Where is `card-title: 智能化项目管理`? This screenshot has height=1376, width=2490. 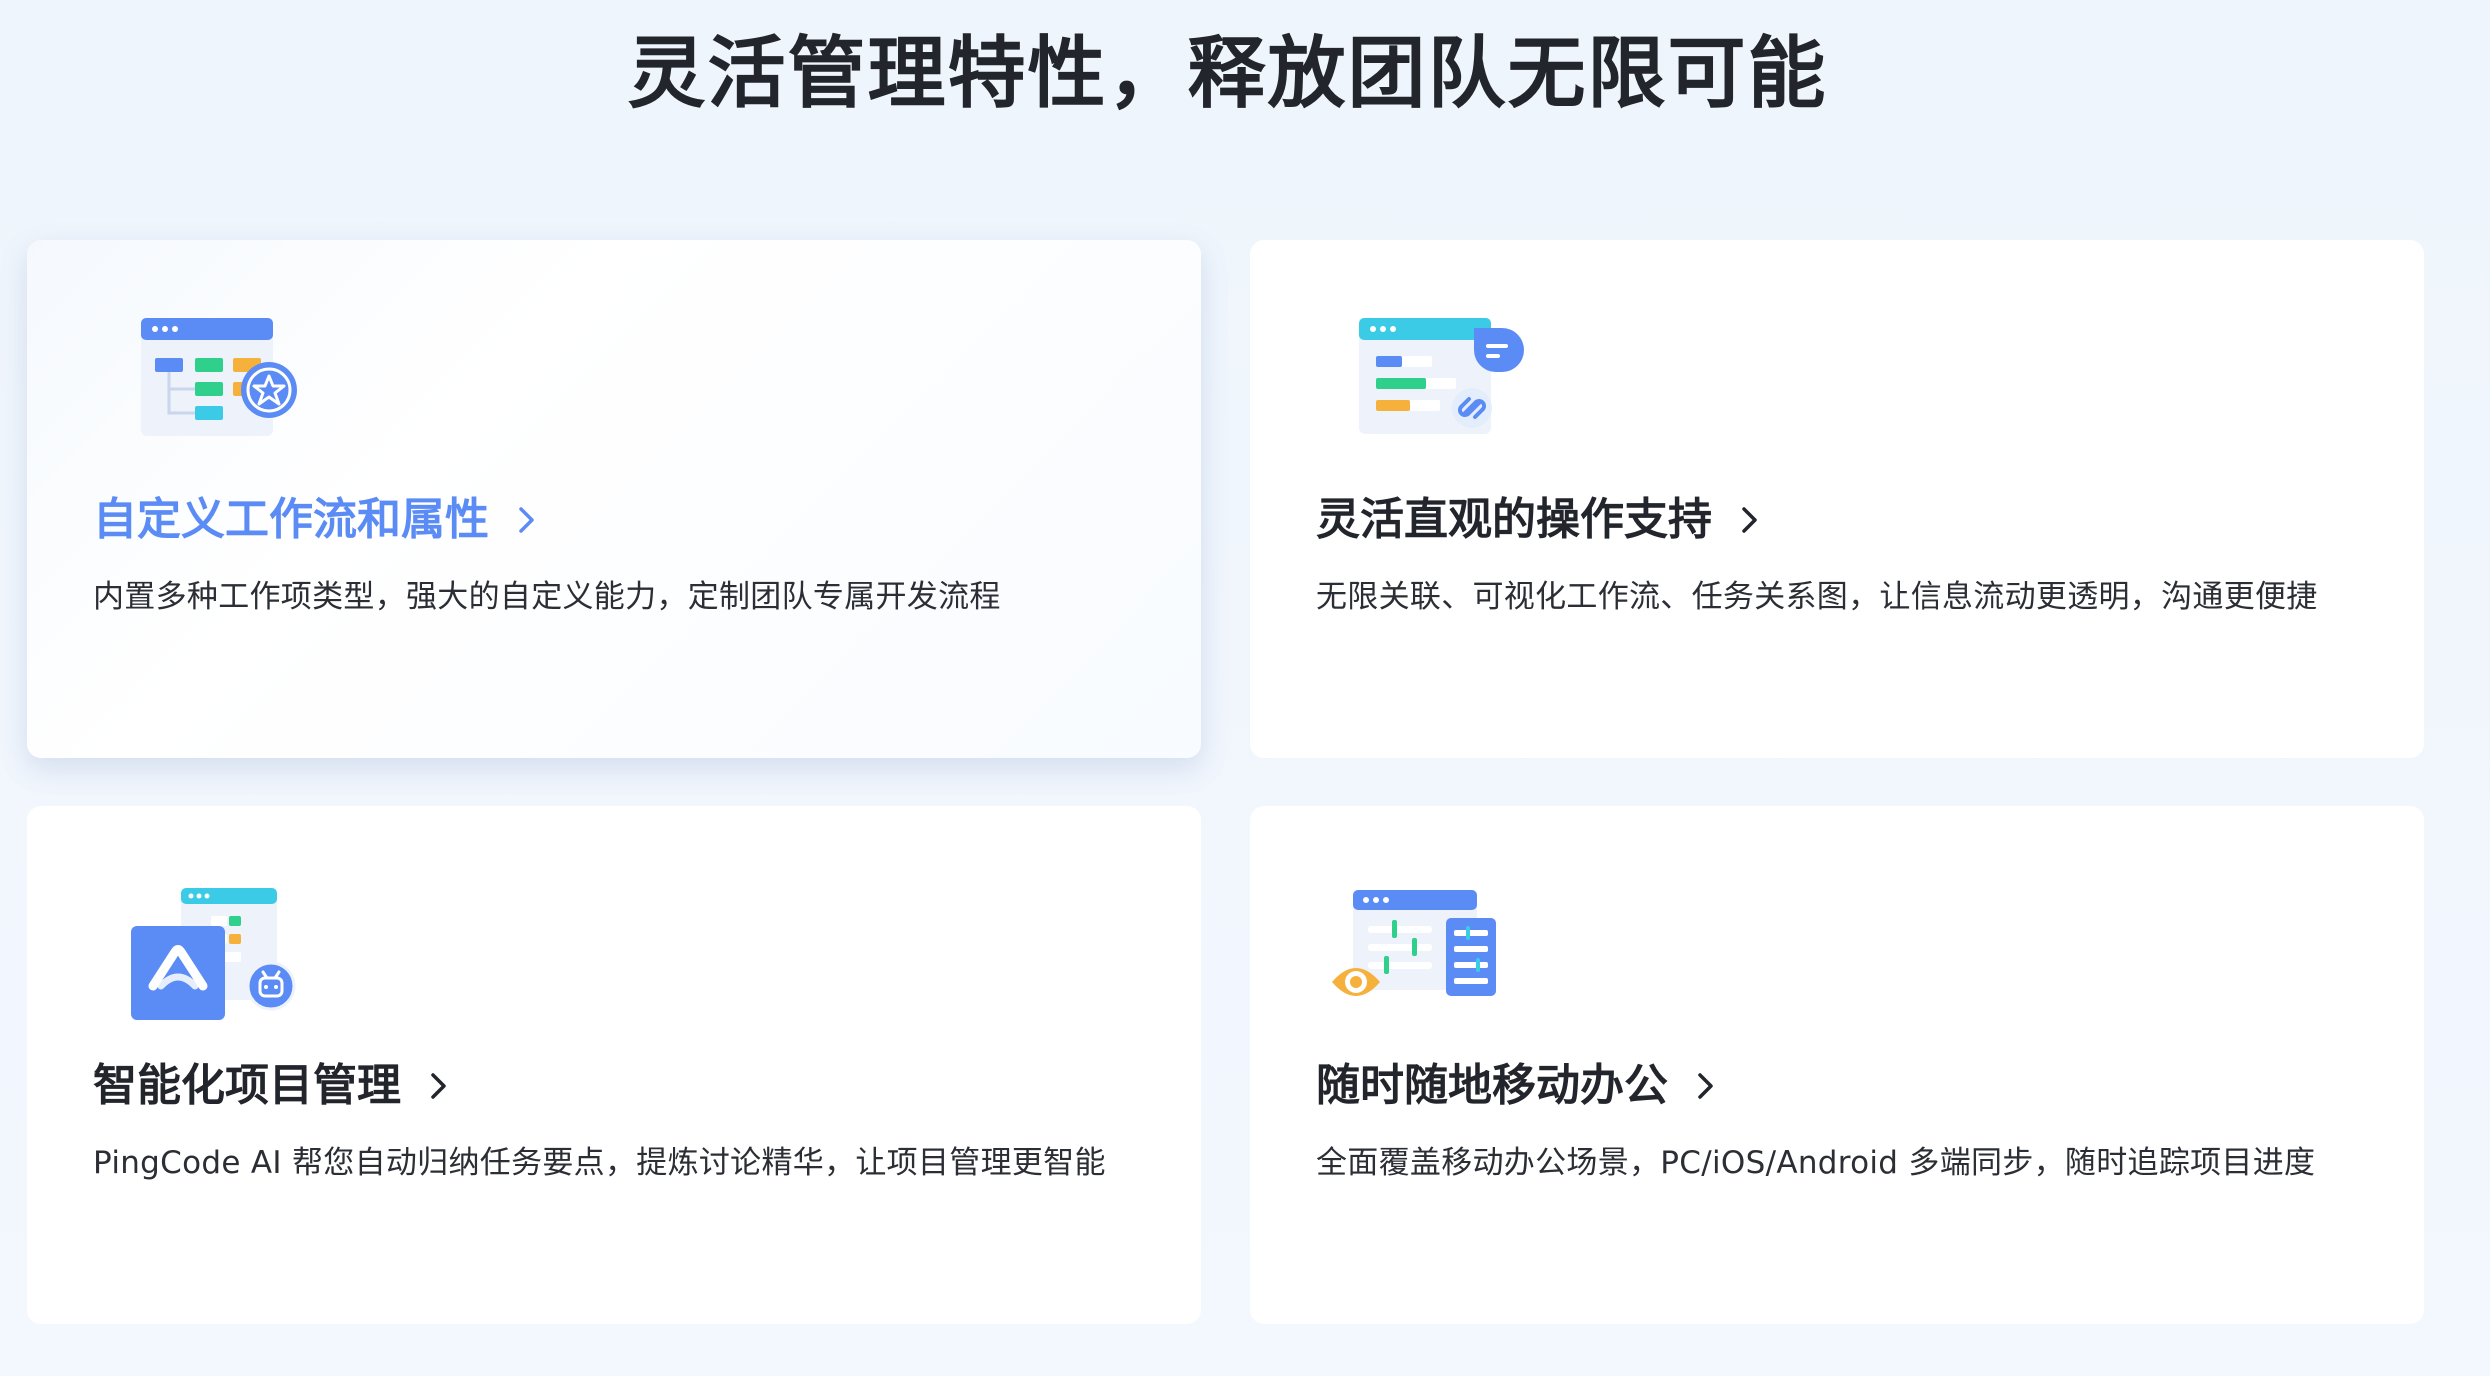
card-title: 智能化项目管理 is located at coordinates (273, 1086).